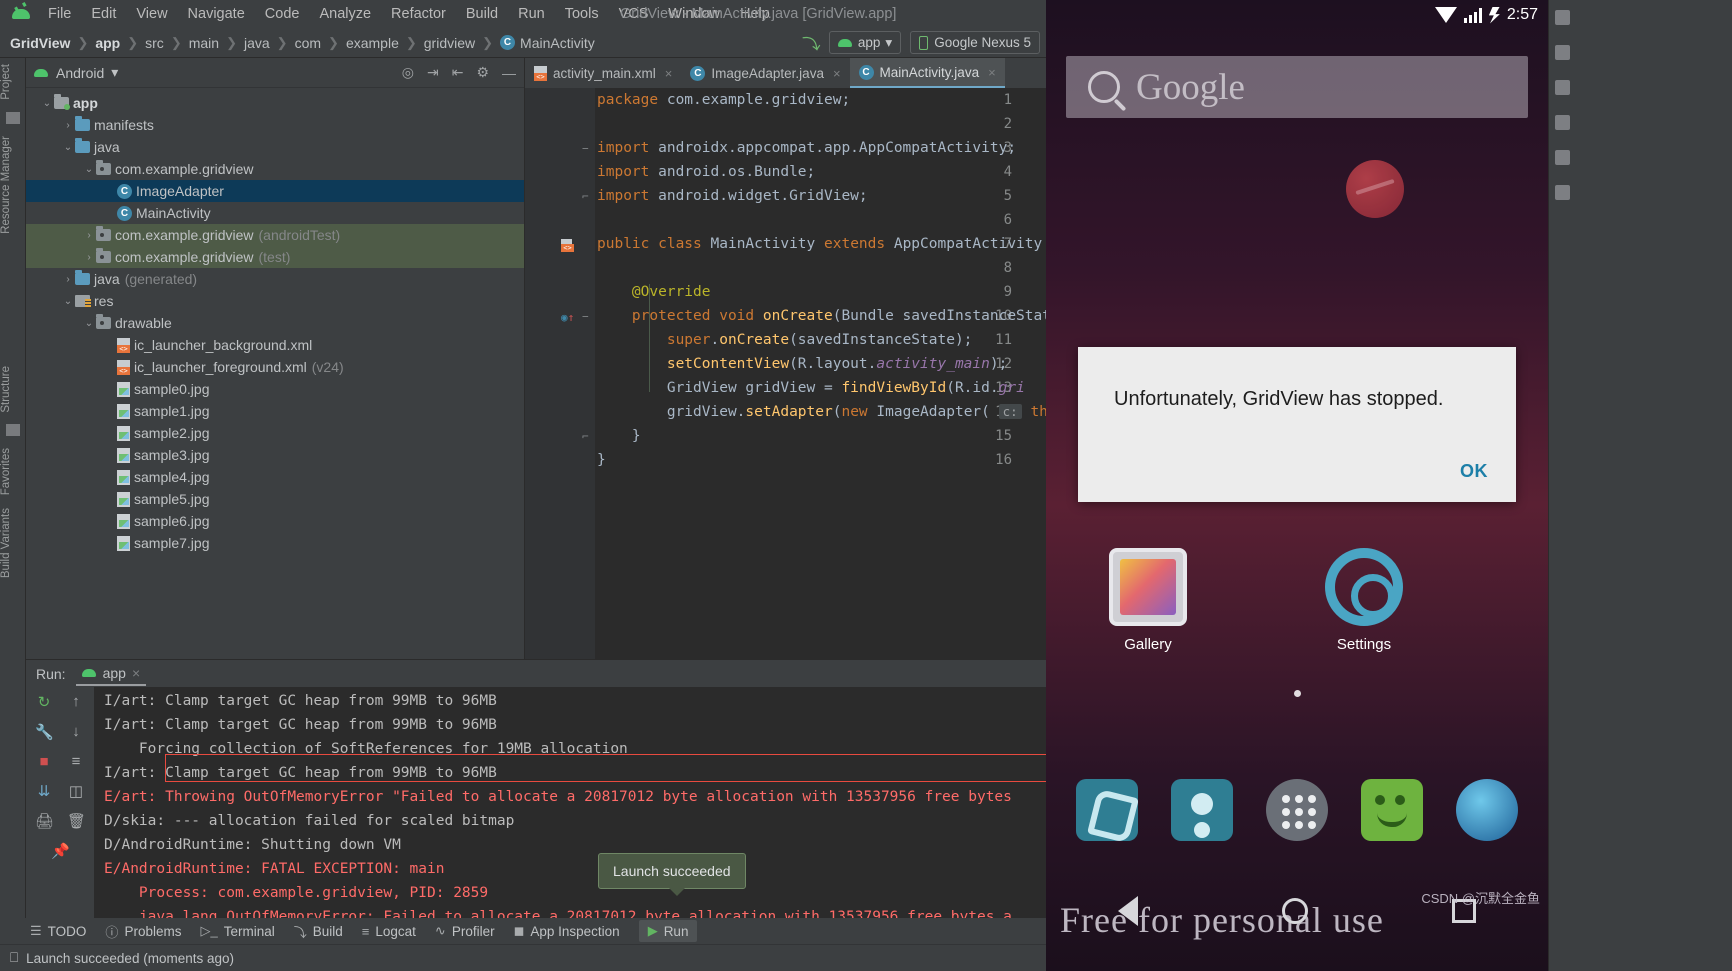 The image size is (1732, 971). What do you see at coordinates (531, 14) in the screenshot?
I see `menu-run: Run` at bounding box center [531, 14].